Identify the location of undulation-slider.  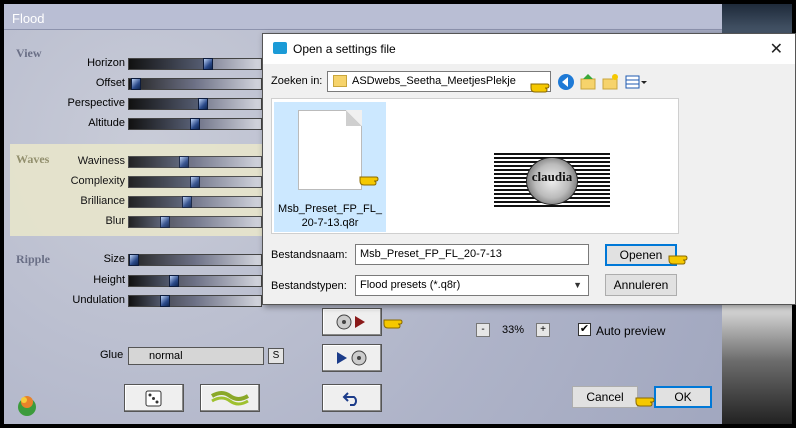
(195, 301).